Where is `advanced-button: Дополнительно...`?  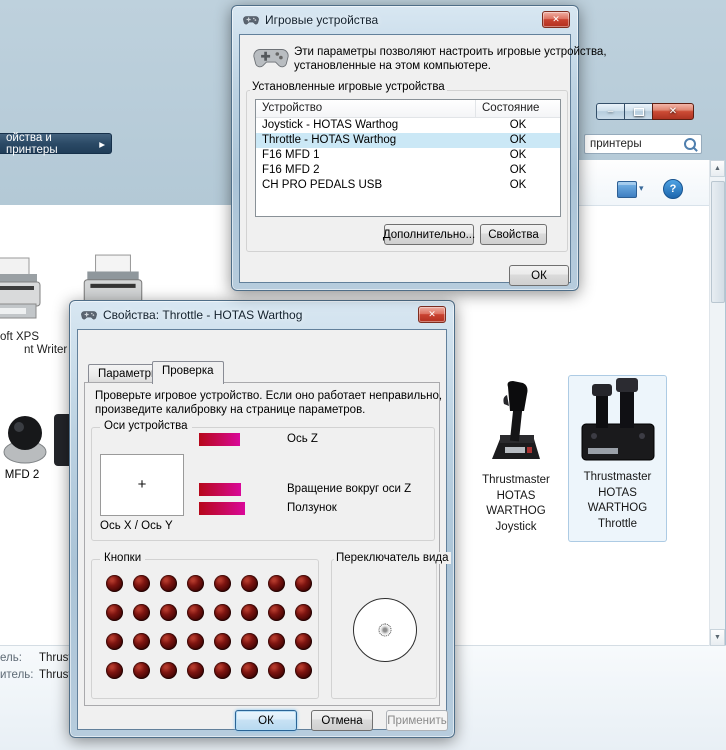
advanced-button: Дополнительно... is located at coordinates (429, 234).